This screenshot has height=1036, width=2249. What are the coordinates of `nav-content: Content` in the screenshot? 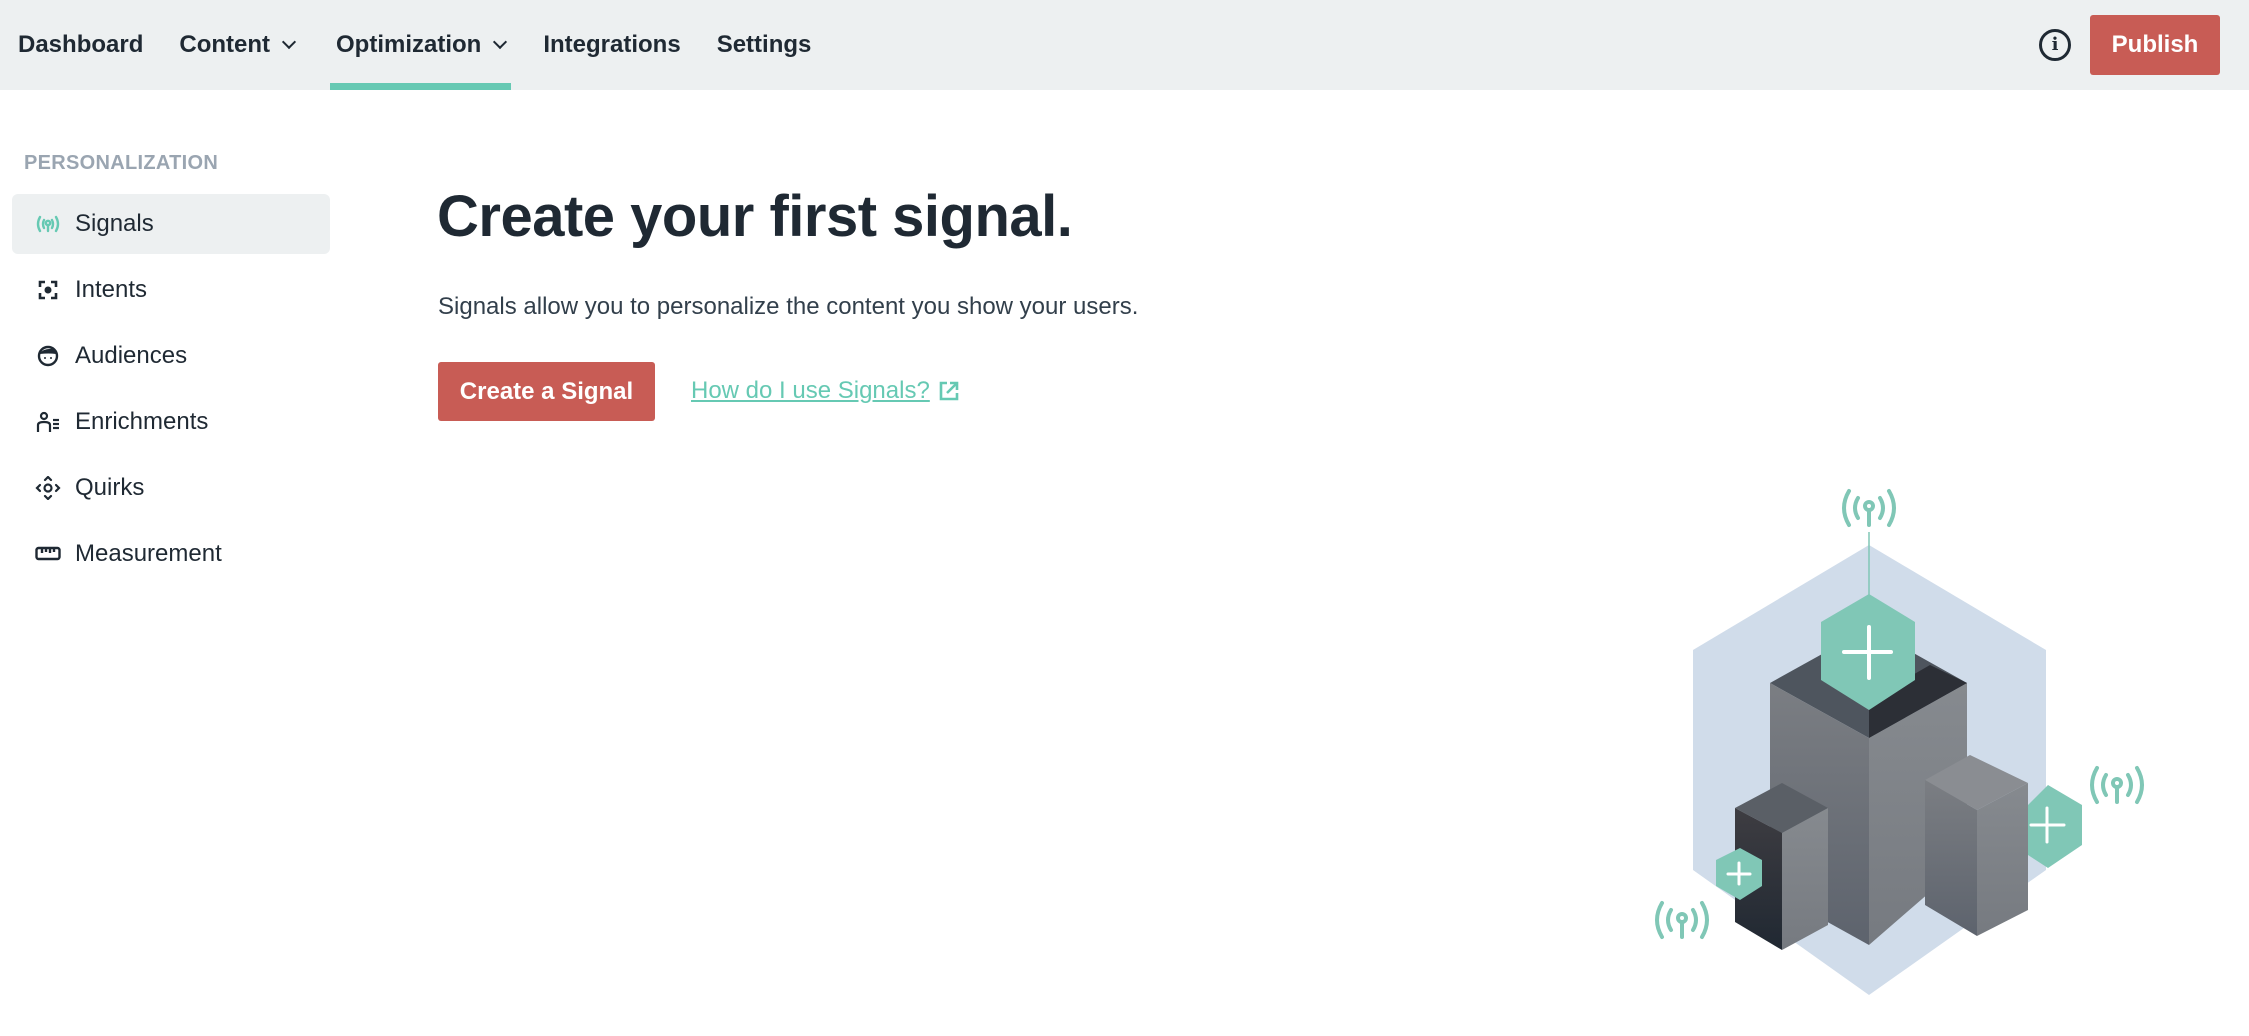 It's located at (238, 45).